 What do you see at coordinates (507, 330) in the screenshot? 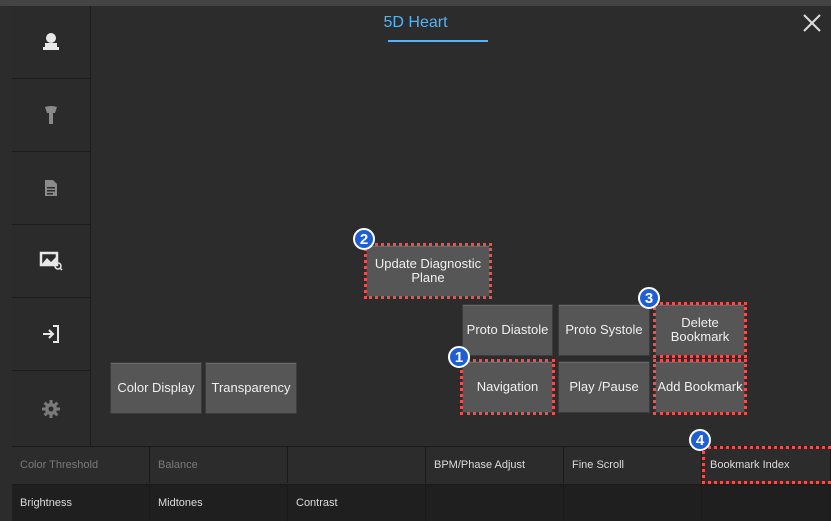
I see `proto-diastole-button: Proto Diastole` at bounding box center [507, 330].